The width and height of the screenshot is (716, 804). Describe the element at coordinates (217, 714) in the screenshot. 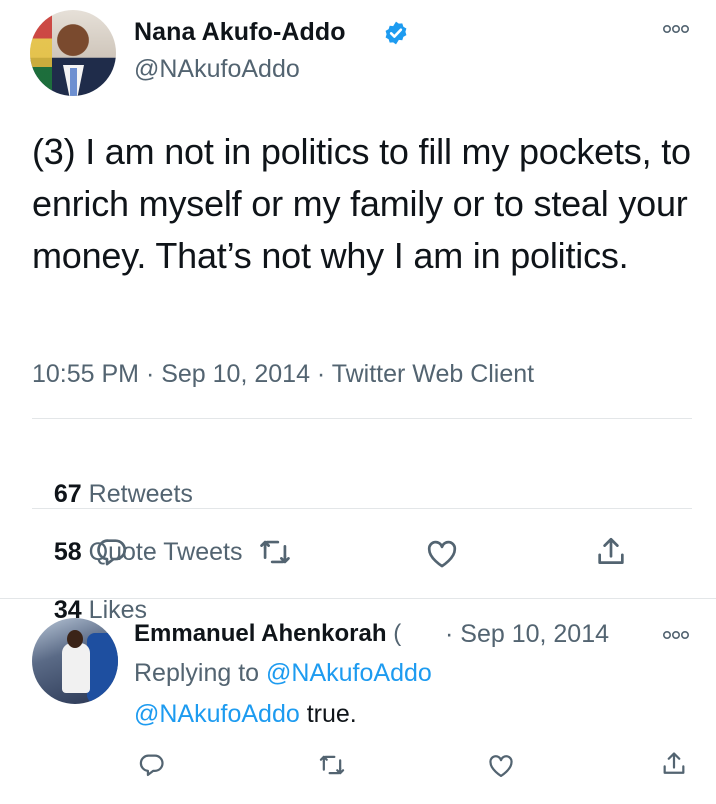

I see `mention-link: @NAkufoAddo` at that location.